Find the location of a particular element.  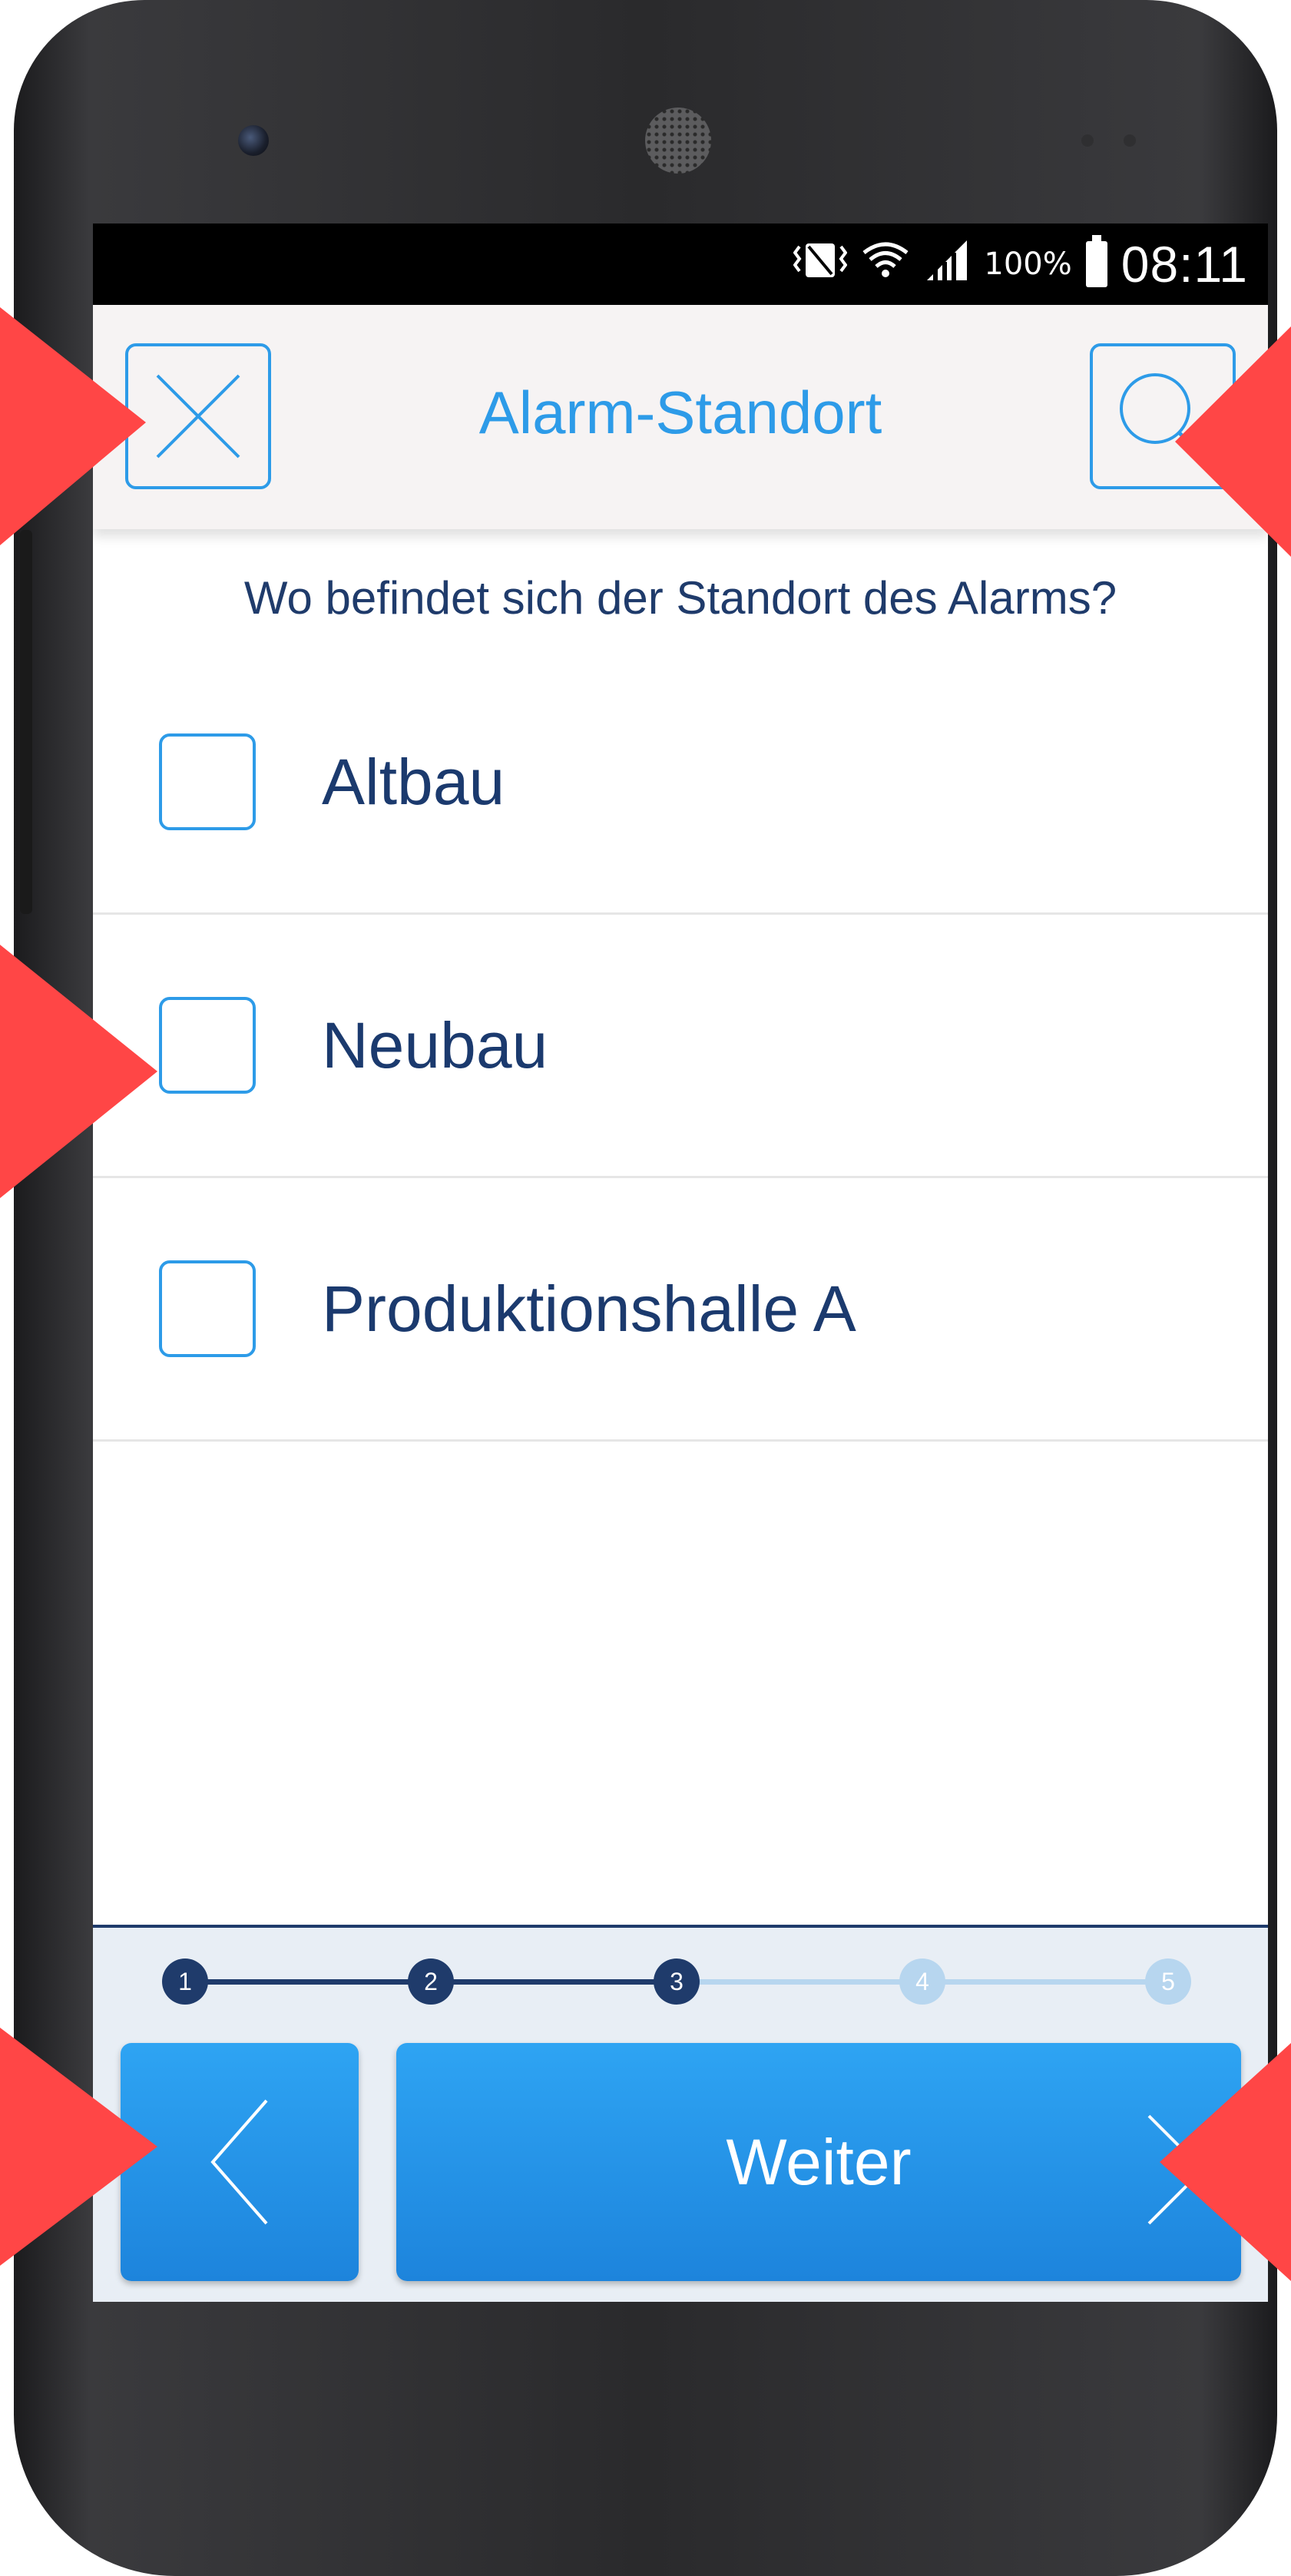

battery-percent: 100% is located at coordinates (1028, 265).